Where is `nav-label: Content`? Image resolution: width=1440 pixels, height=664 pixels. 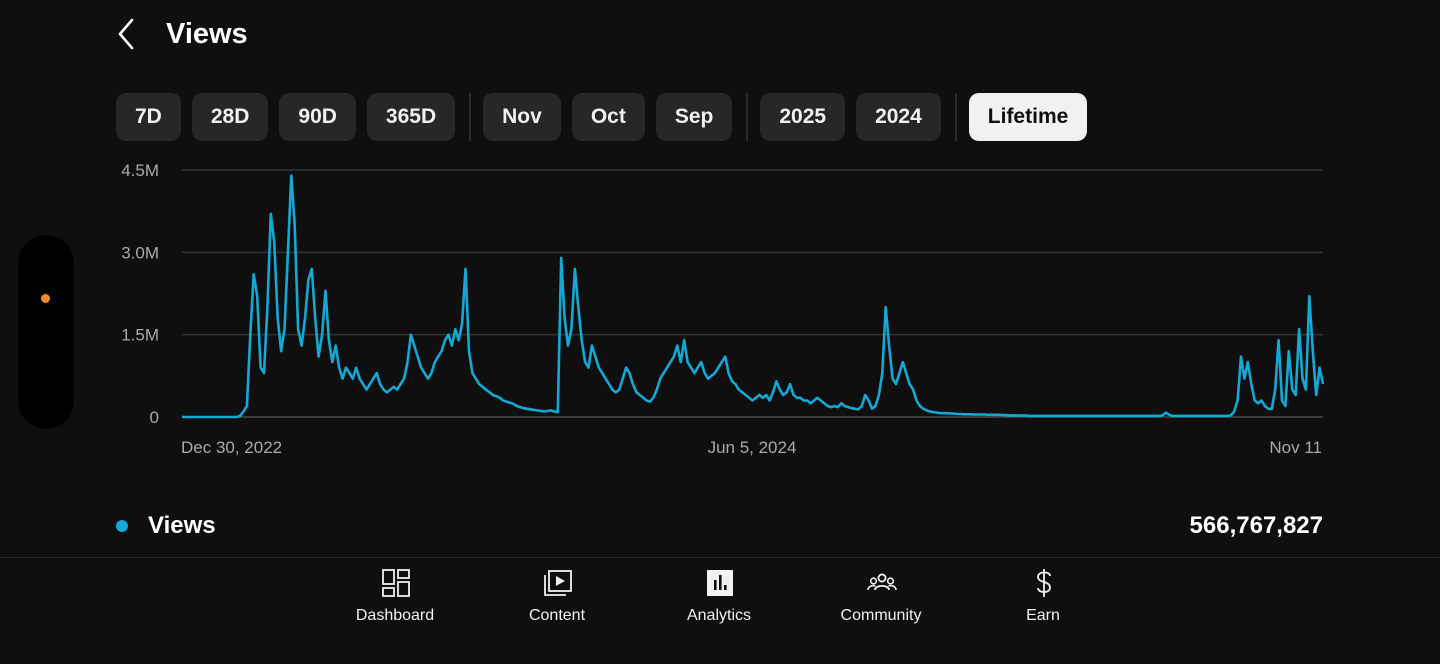 nav-label: Content is located at coordinates (557, 615).